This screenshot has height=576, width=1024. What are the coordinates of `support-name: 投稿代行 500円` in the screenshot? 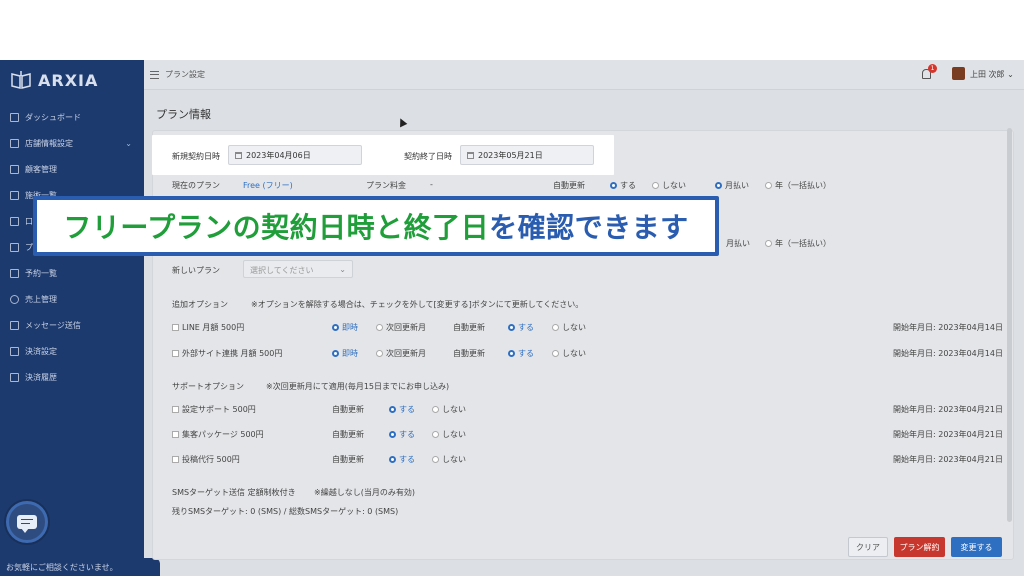 It's located at (211, 459).